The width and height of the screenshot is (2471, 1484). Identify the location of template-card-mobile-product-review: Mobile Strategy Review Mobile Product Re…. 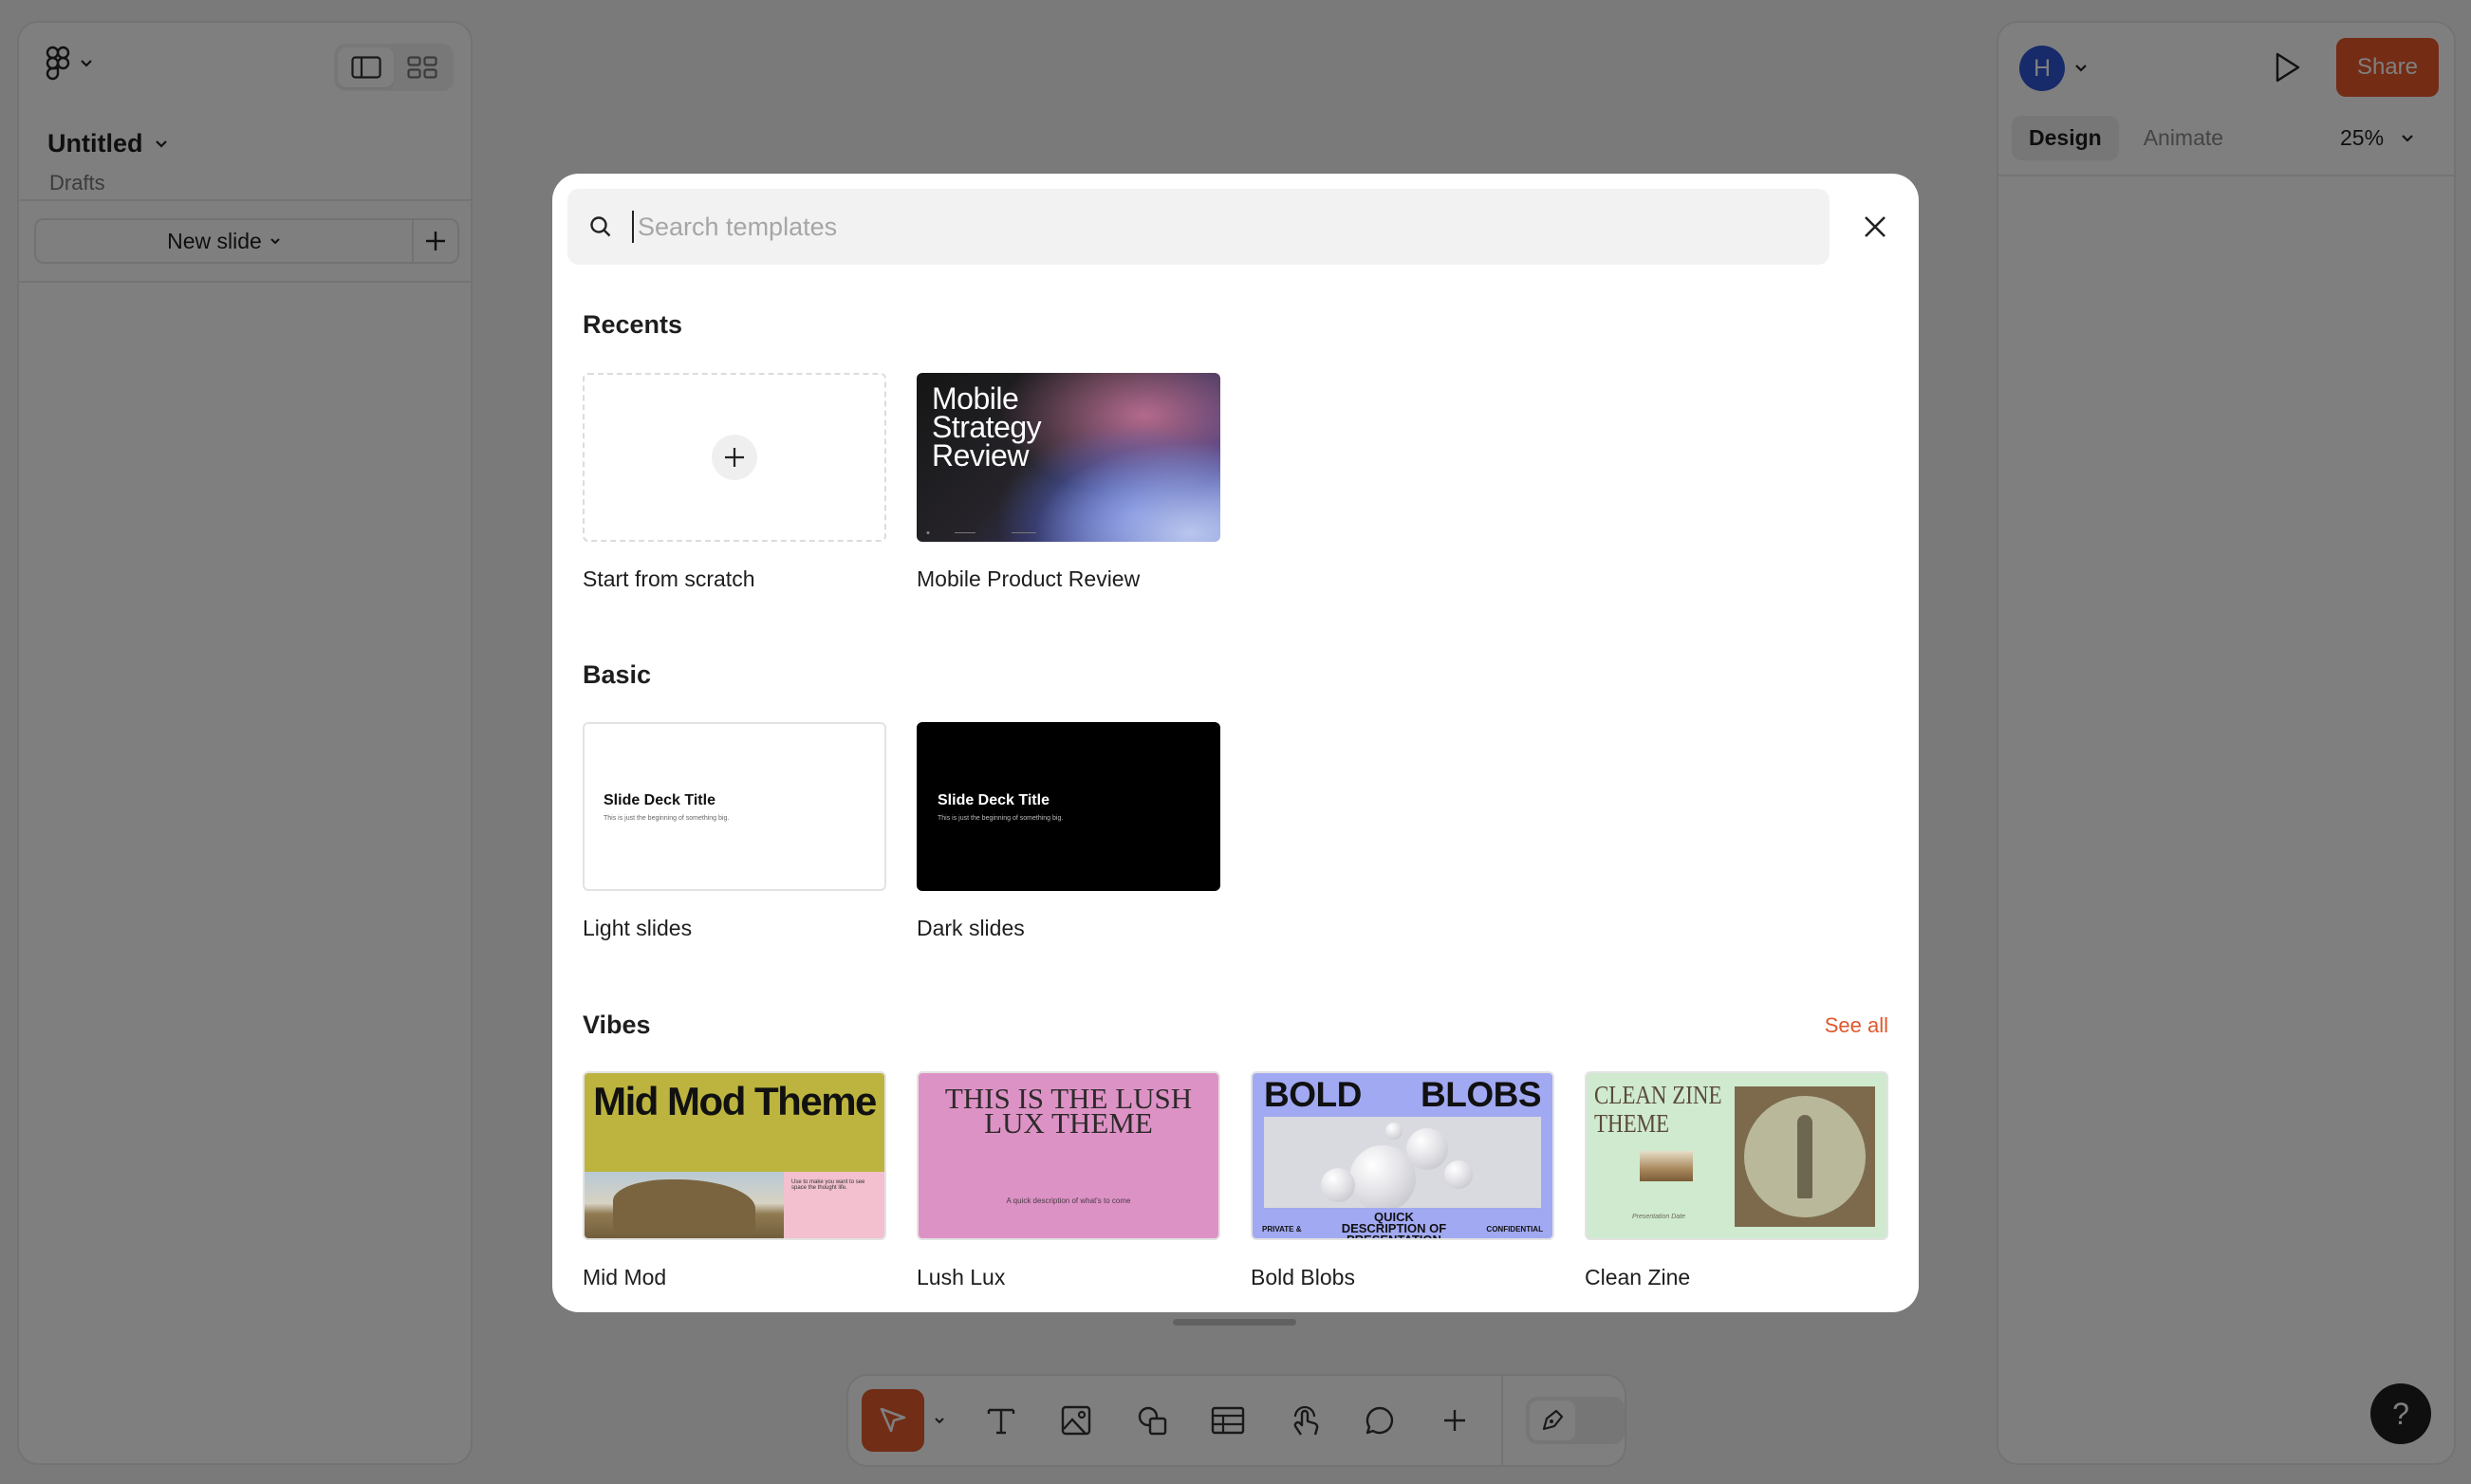
(1068, 482).